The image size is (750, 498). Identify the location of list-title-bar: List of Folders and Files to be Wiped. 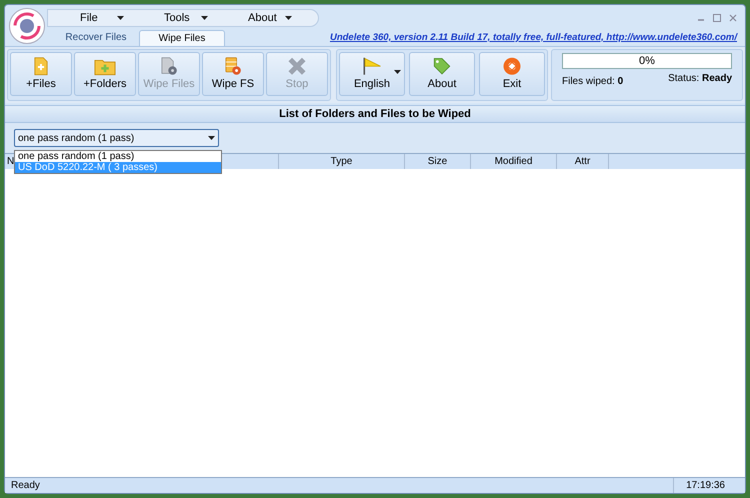
(375, 114).